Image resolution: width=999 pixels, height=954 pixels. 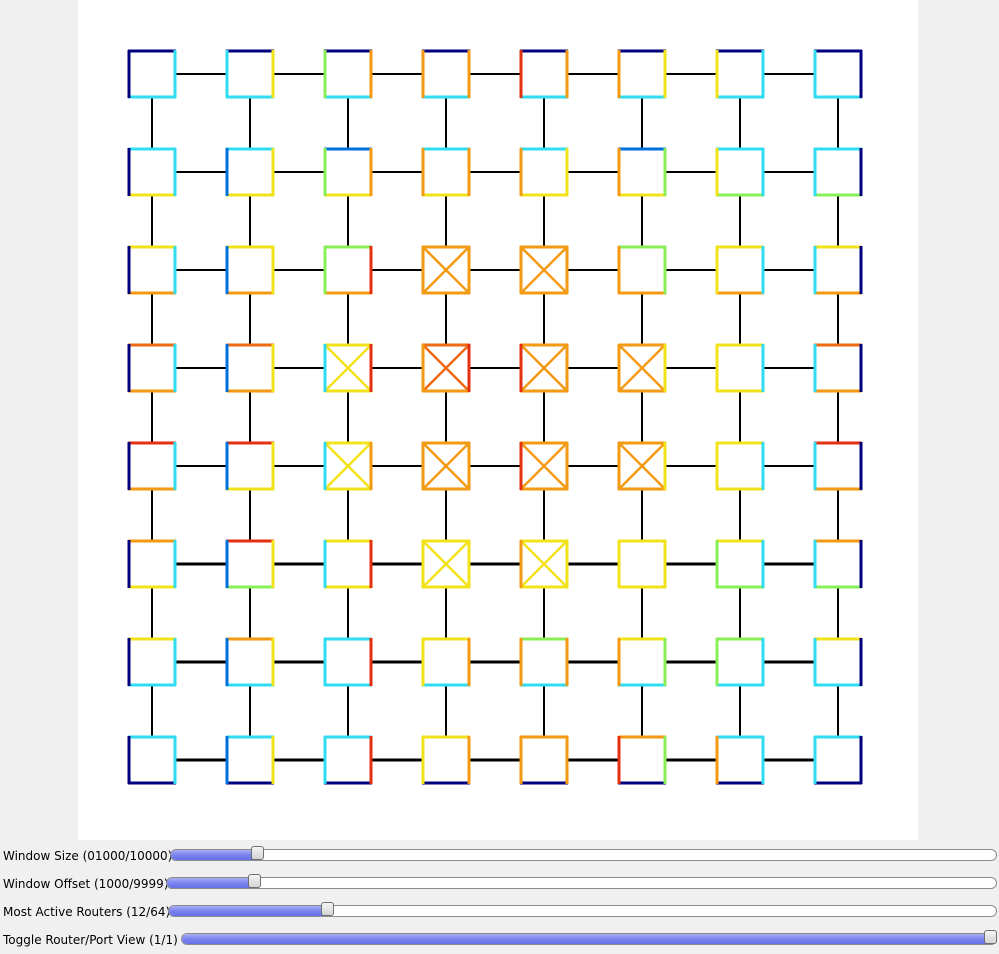 What do you see at coordinates (257, 853) in the screenshot?
I see `window-size-slider-thumb` at bounding box center [257, 853].